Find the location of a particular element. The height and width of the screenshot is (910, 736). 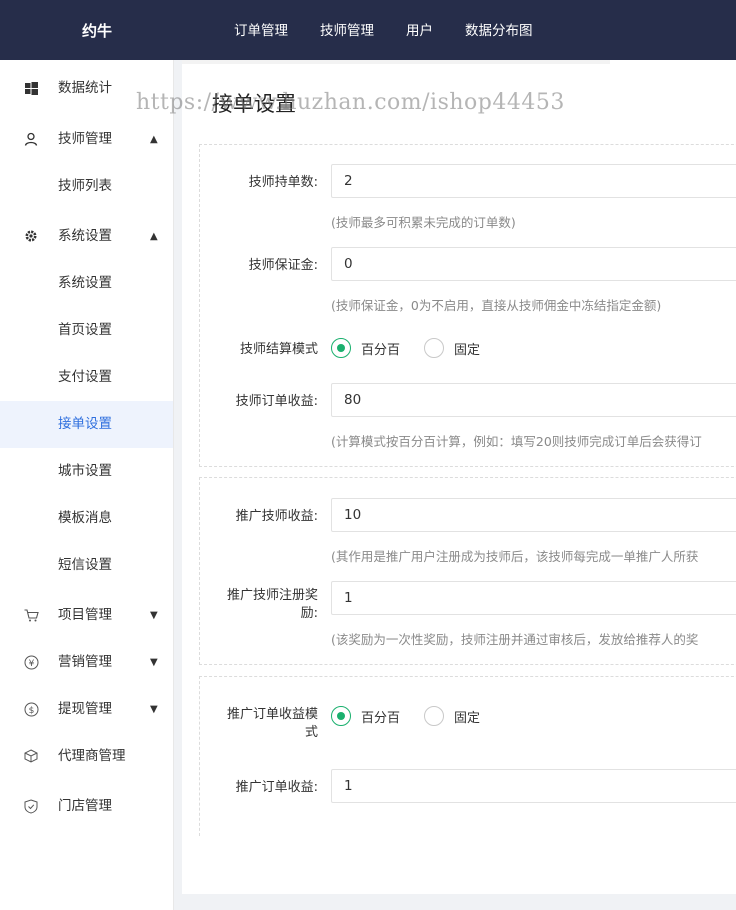

sidebar-item-label: 营销管理 is located at coordinates (85, 662).